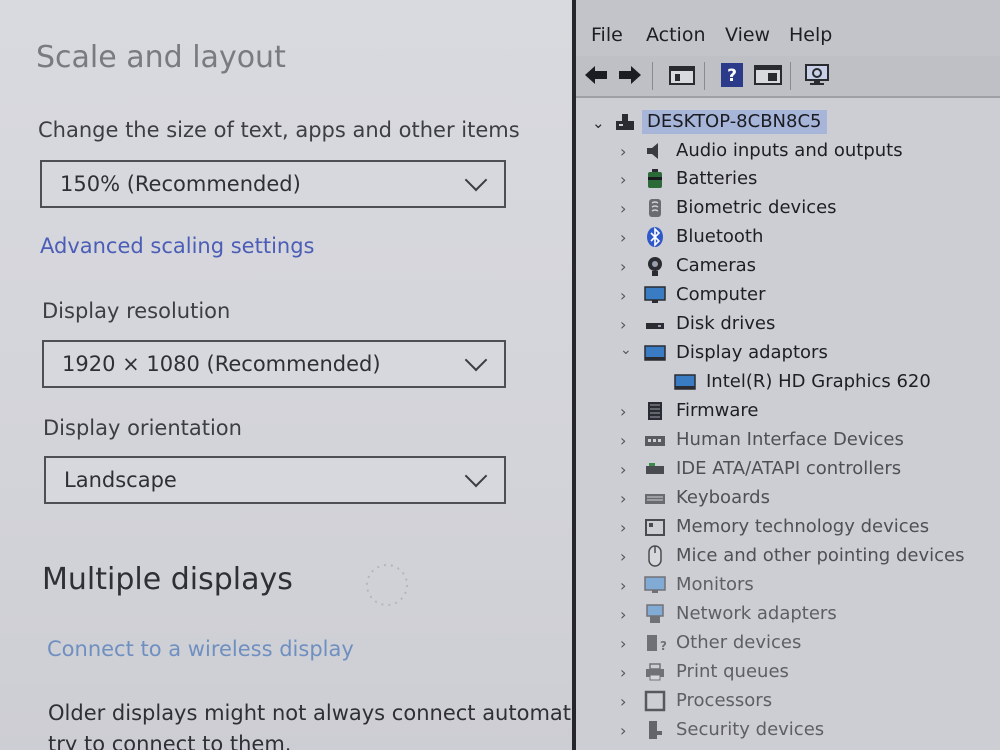 The image size is (1000, 750). Describe the element at coordinates (788, 267) in the screenshot. I see `tree-item-cameras: › Cameras` at that location.